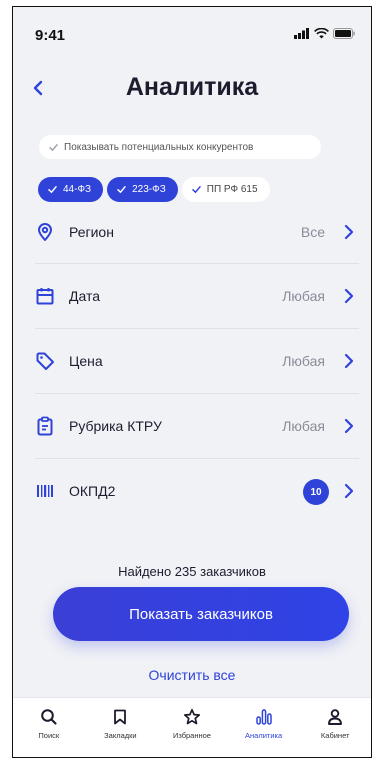 Image resolution: width=382 pixels, height=764 pixels. What do you see at coordinates (192, 716) in the screenshot?
I see `star-icon` at bounding box center [192, 716].